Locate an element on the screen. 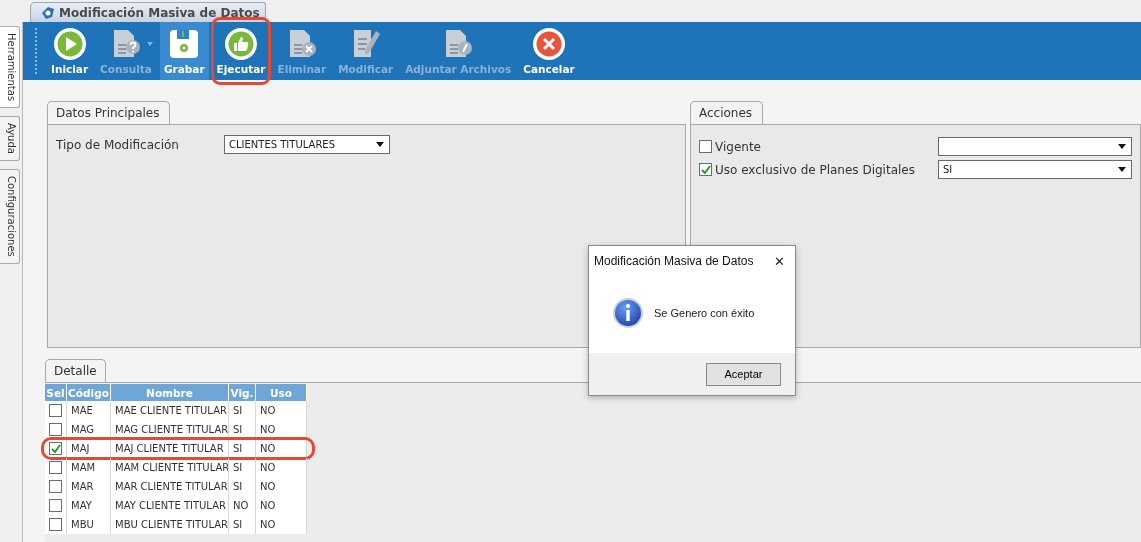  accept-button: Aceptar is located at coordinates (743, 374).